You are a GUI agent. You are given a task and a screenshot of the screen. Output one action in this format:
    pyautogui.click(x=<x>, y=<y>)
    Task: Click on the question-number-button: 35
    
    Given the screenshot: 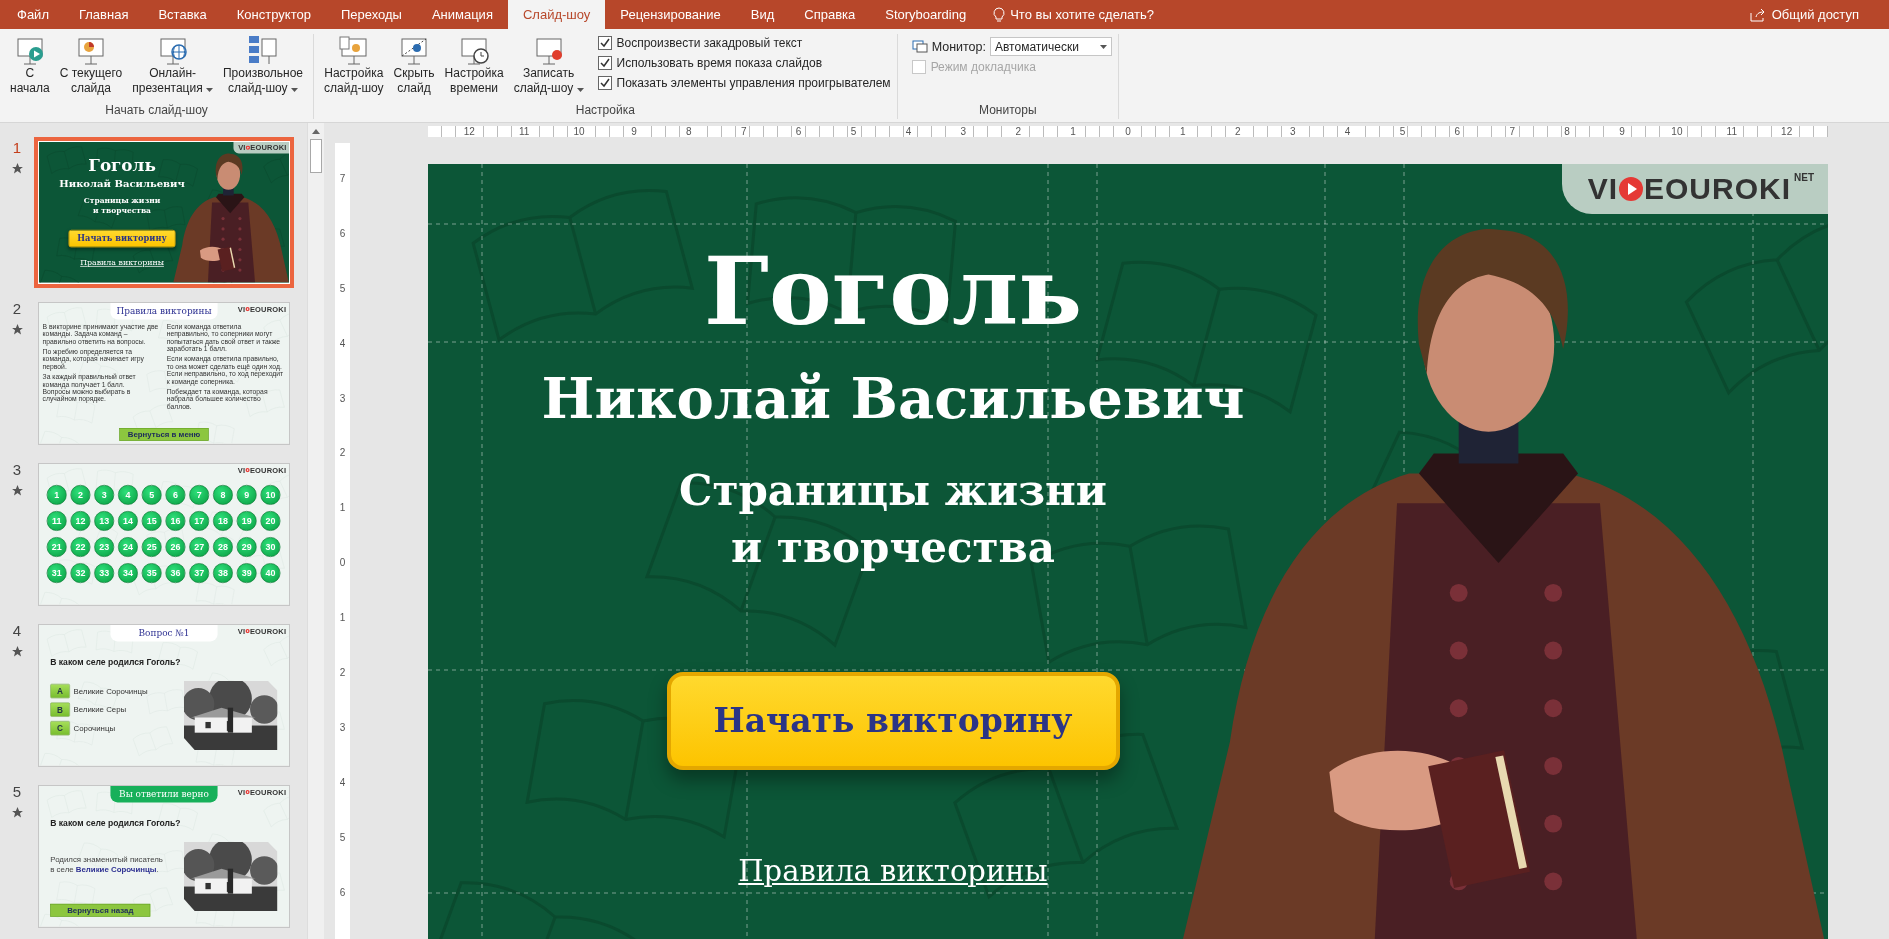 What is the action you would take?
    pyautogui.click(x=151, y=573)
    